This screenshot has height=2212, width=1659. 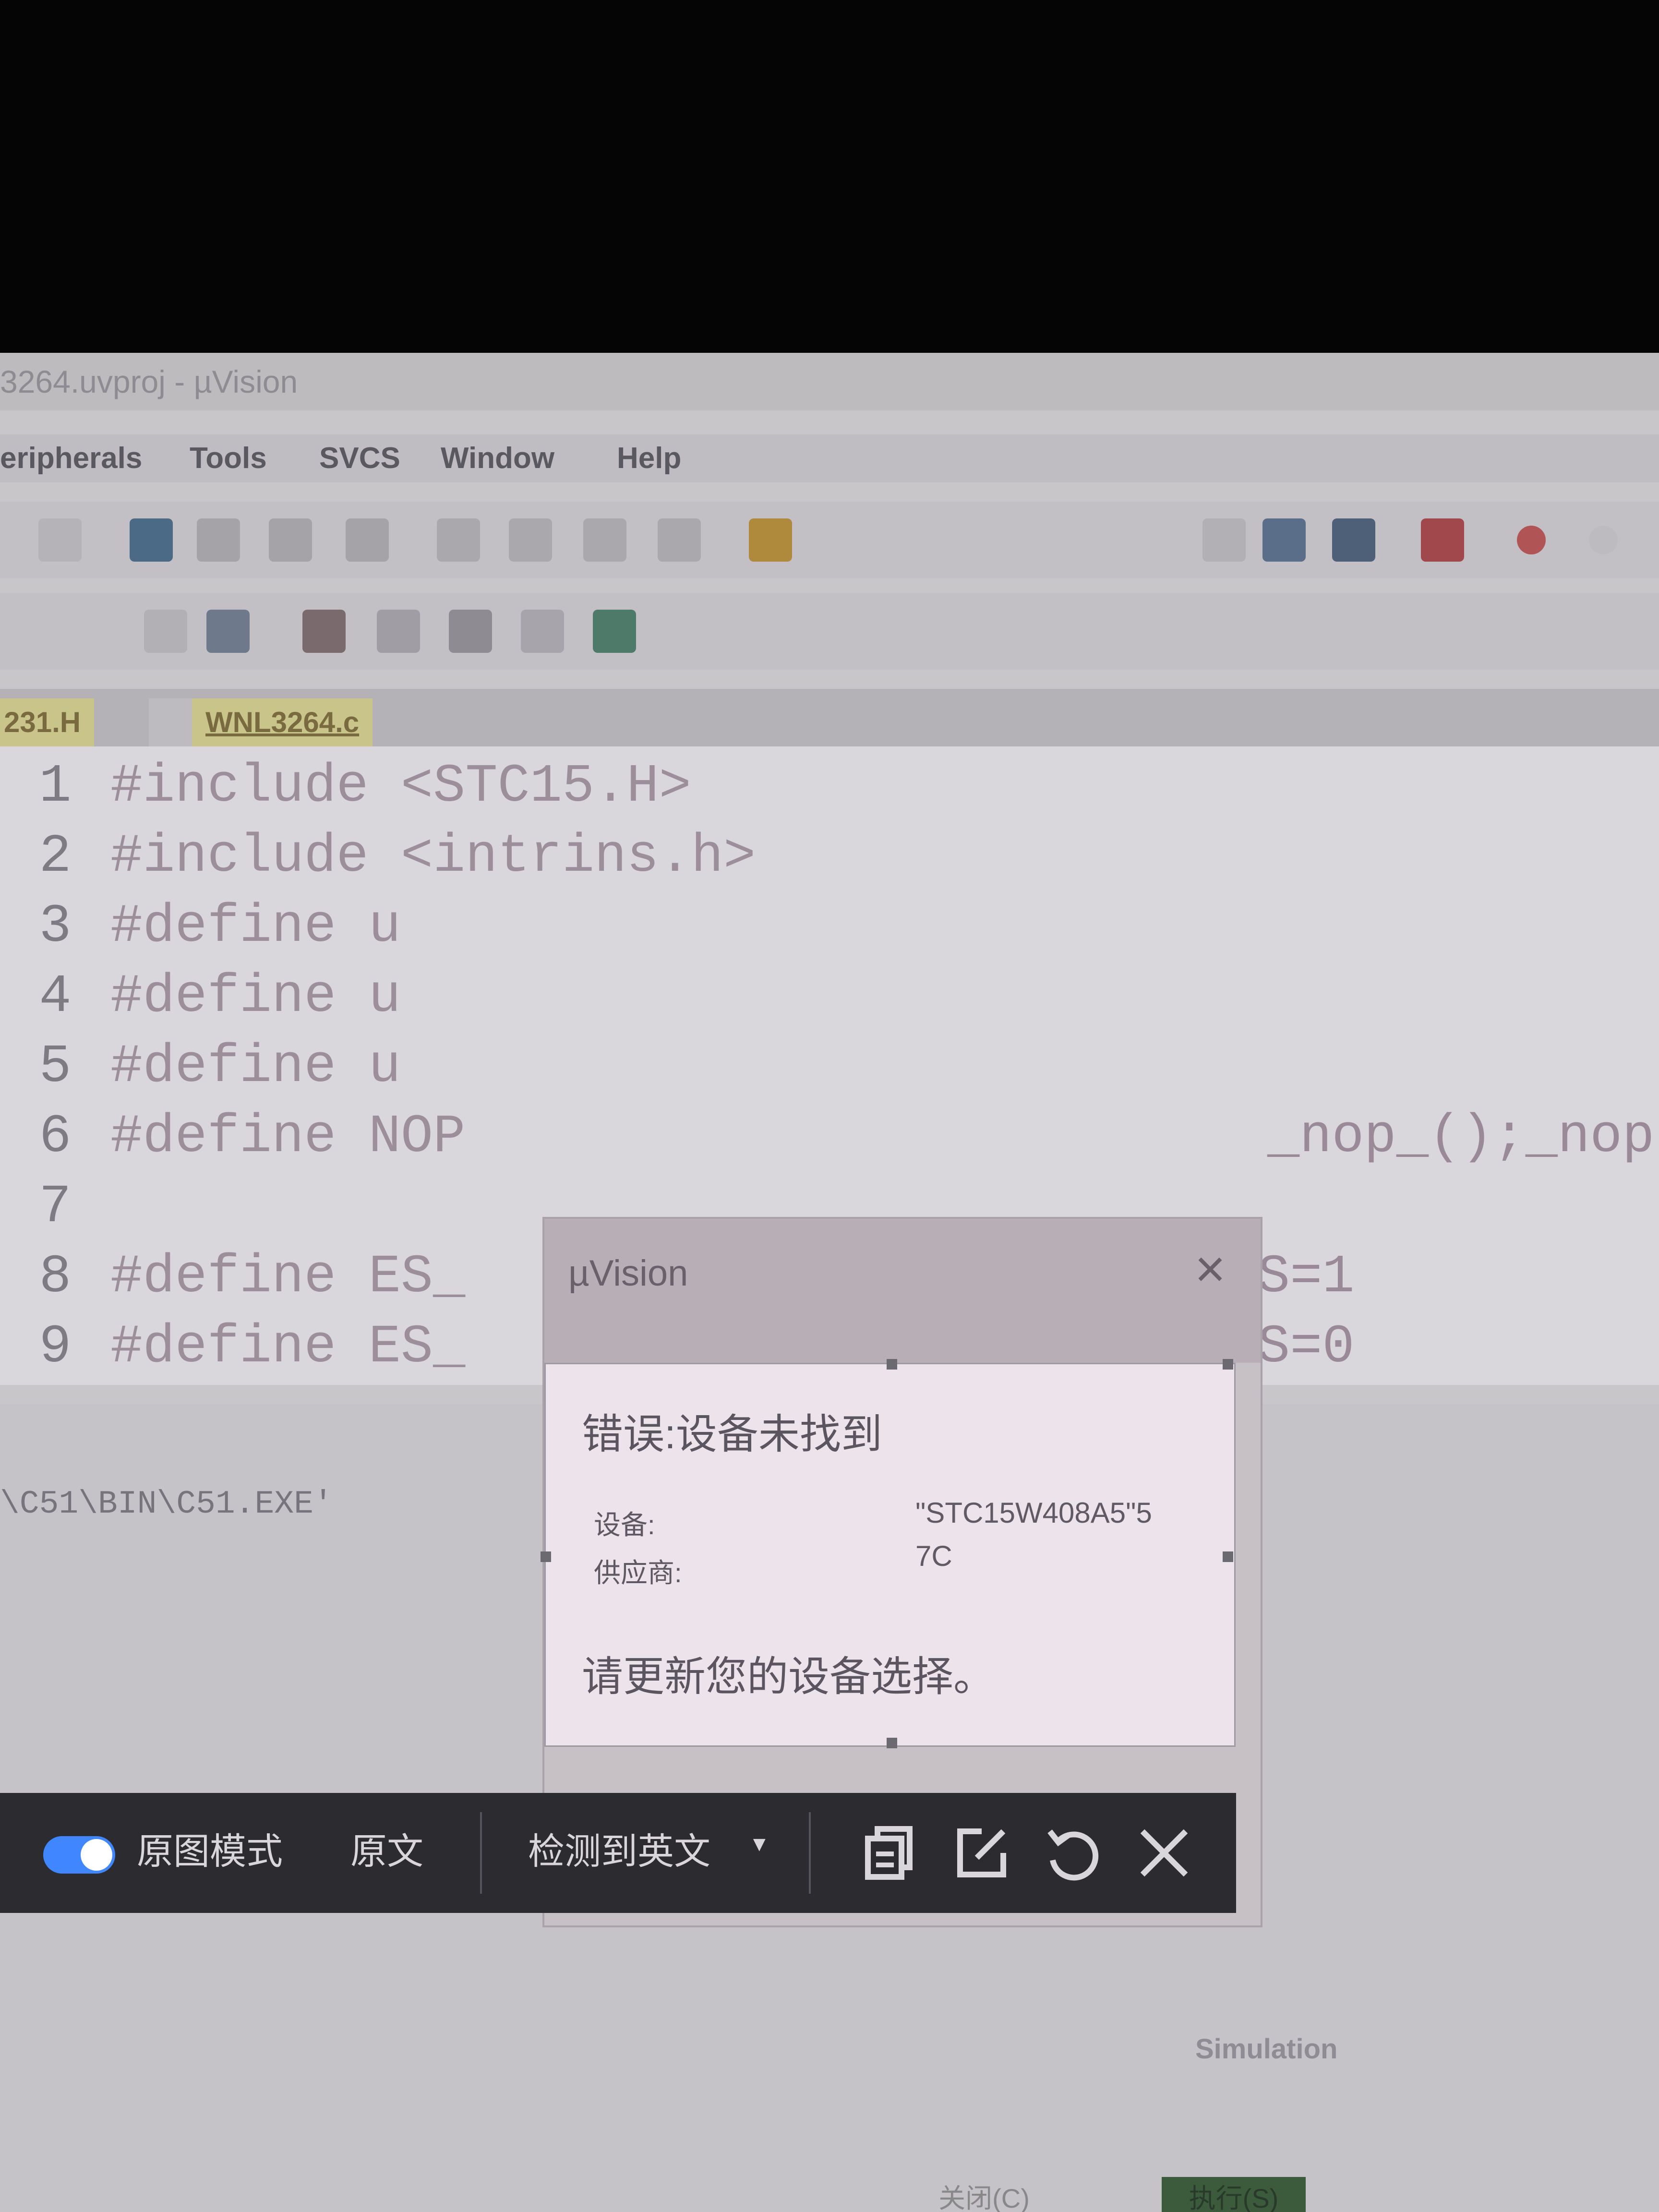 I want to click on pack-icon, so click(x=542, y=632).